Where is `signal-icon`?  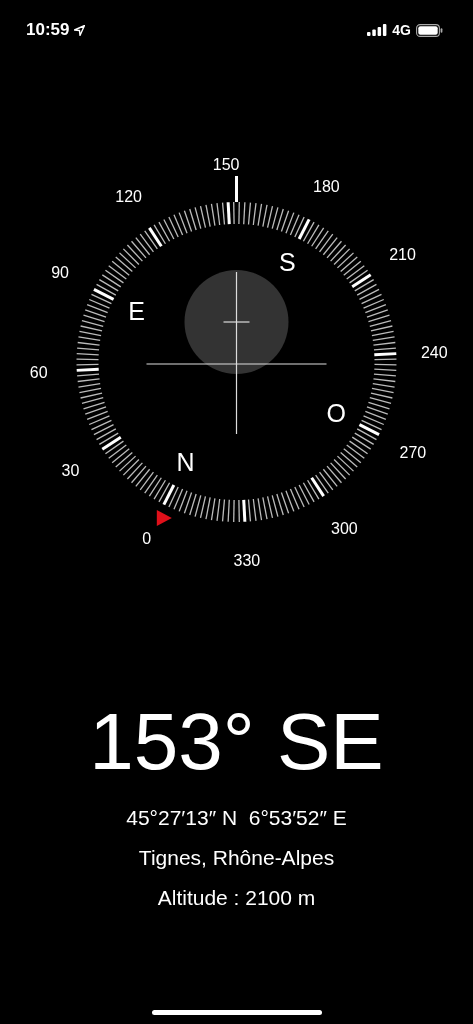 signal-icon is located at coordinates (377, 30).